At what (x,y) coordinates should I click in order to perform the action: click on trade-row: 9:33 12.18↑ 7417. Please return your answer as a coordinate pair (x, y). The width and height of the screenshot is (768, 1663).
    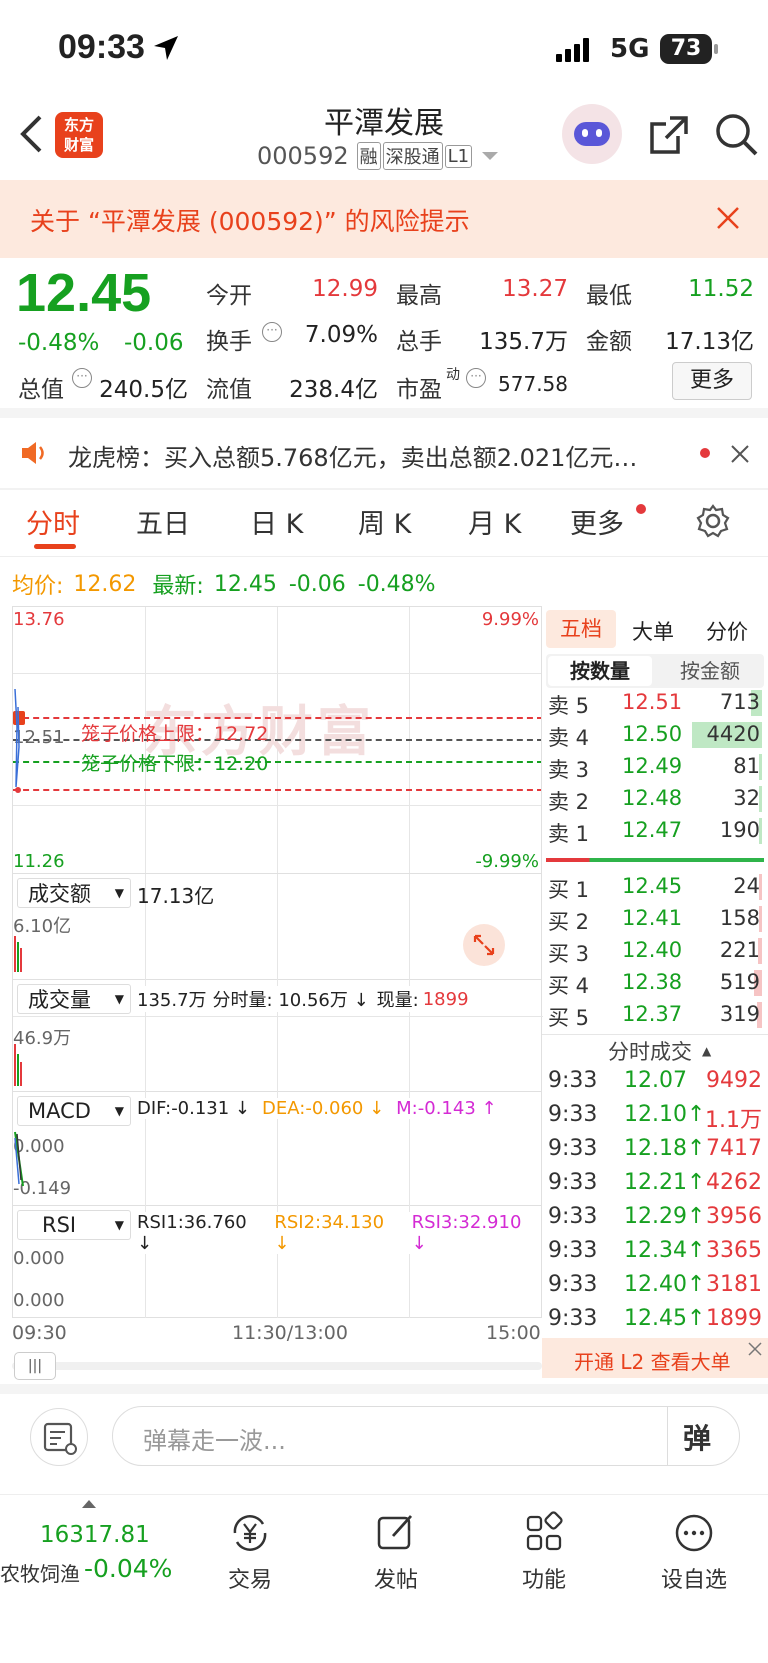
    Looking at the image, I should click on (656, 1151).